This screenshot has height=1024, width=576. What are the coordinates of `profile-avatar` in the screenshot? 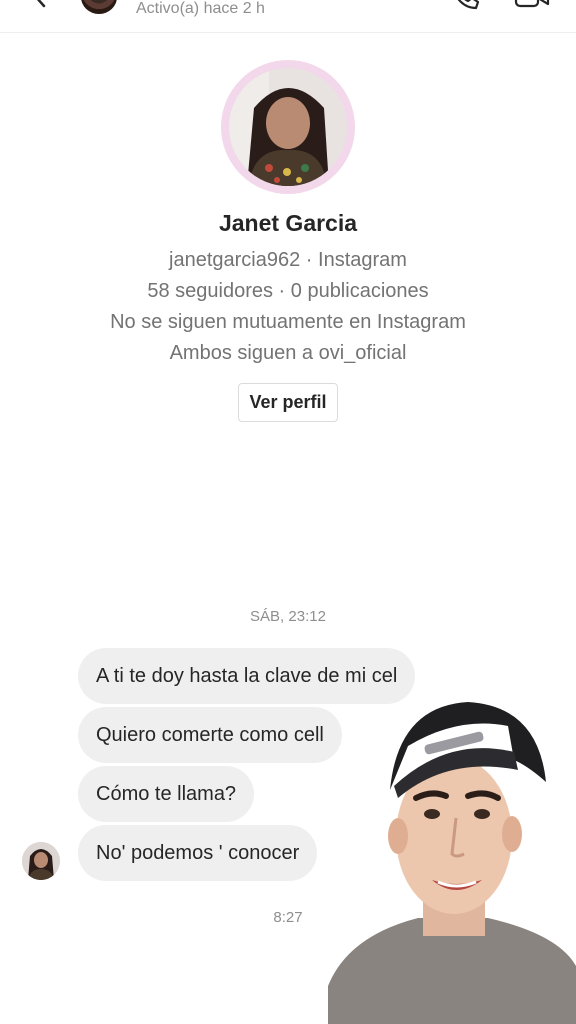 It's located at (288, 127).